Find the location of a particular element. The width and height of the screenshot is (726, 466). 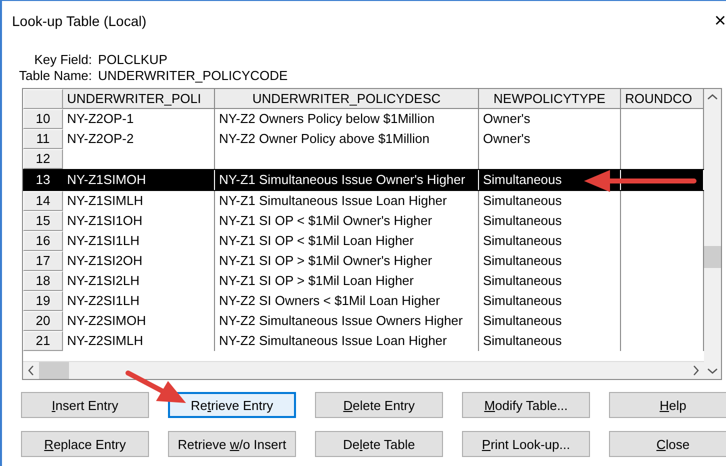

table-row: 16 NY-Z1SI1LH NY-Z1 SI OP < $1Mil Loan Higher Simultaneous is located at coordinates (363, 241).